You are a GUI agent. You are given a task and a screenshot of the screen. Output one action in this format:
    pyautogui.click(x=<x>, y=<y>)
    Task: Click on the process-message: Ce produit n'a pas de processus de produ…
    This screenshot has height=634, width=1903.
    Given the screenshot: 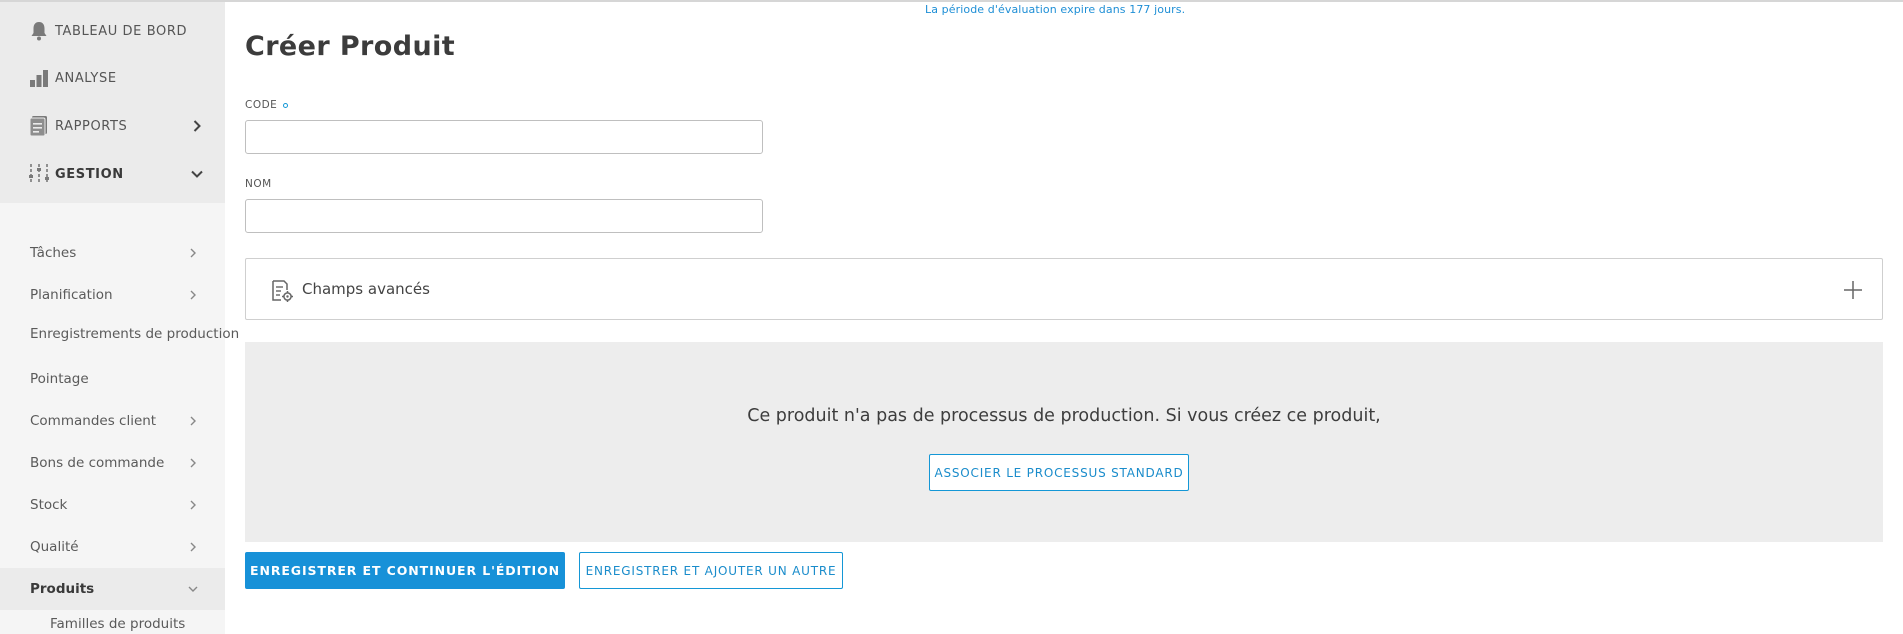 What is the action you would take?
    pyautogui.click(x=1064, y=416)
    